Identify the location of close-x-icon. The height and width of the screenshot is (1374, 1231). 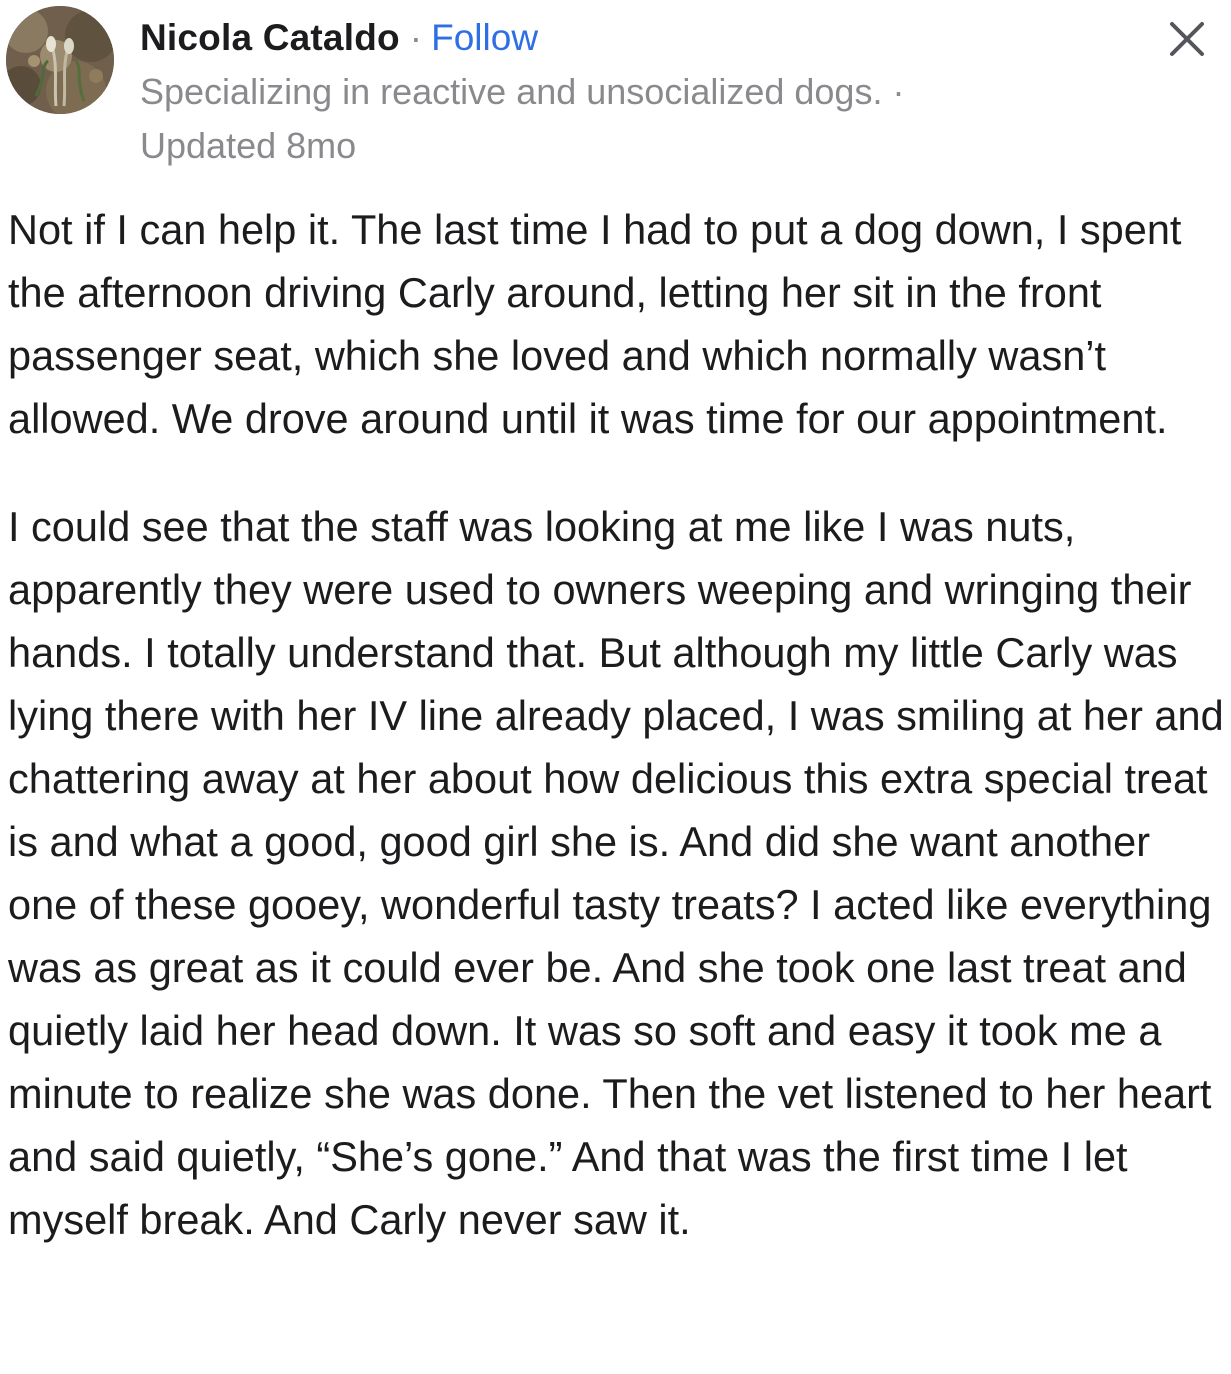
(1187, 39).